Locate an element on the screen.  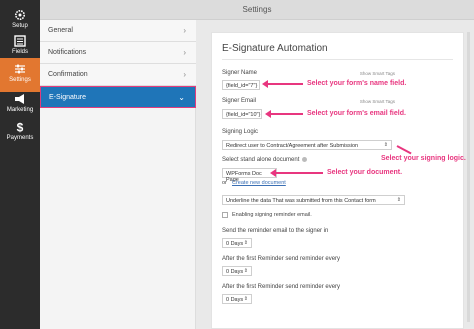
standalone-document-select: WPForms Doc Page is located at coordinates (249, 175).